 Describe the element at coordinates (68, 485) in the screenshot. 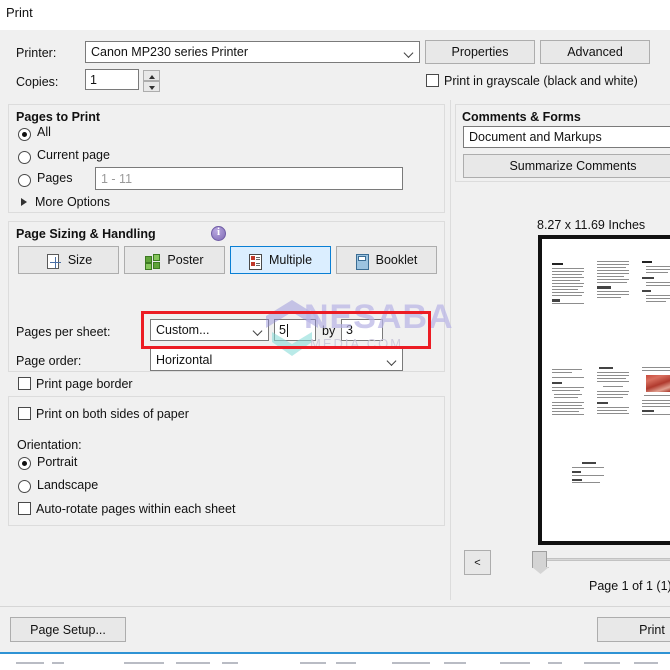

I see `radio-landscape-label: Landscape` at that location.